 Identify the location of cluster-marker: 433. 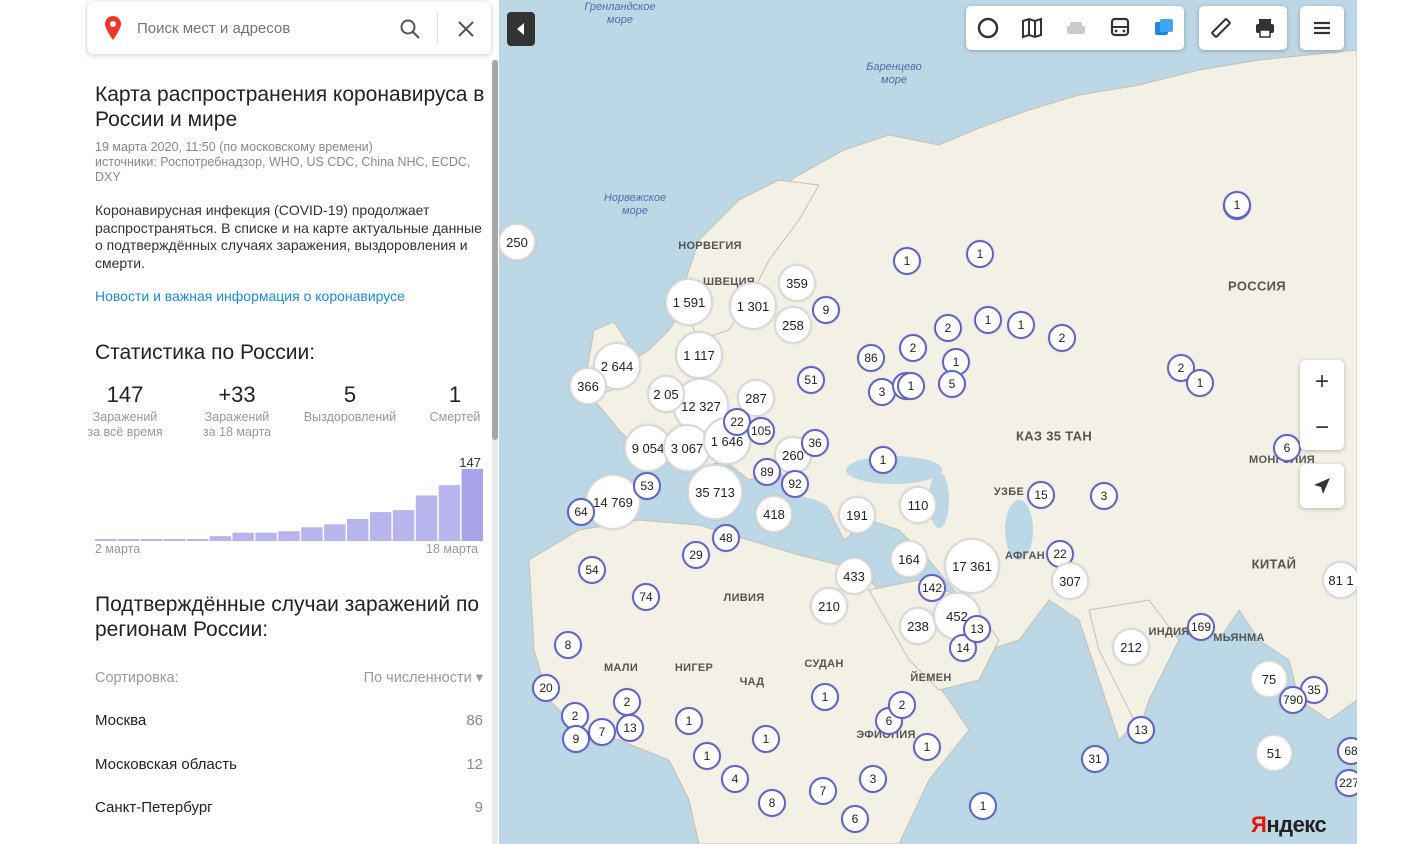
(854, 576).